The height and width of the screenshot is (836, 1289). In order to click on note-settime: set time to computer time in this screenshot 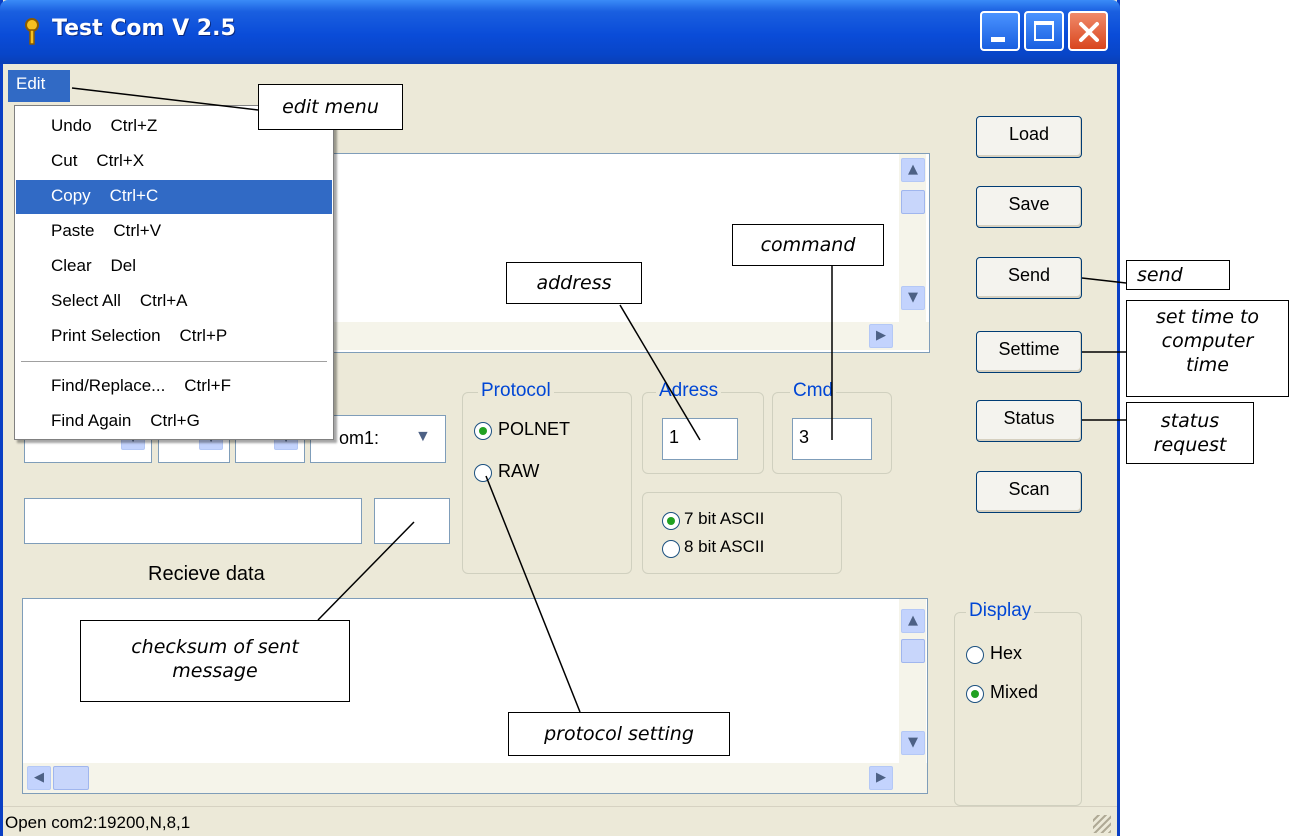, I will do `click(1207, 348)`.